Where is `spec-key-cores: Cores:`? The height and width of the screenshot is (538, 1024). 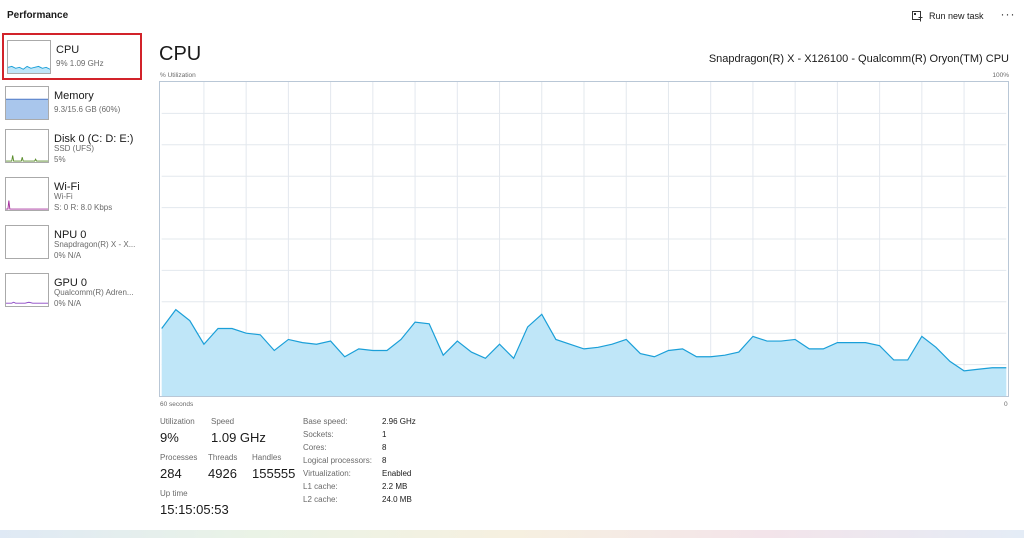 spec-key-cores: Cores: is located at coordinates (315, 447).